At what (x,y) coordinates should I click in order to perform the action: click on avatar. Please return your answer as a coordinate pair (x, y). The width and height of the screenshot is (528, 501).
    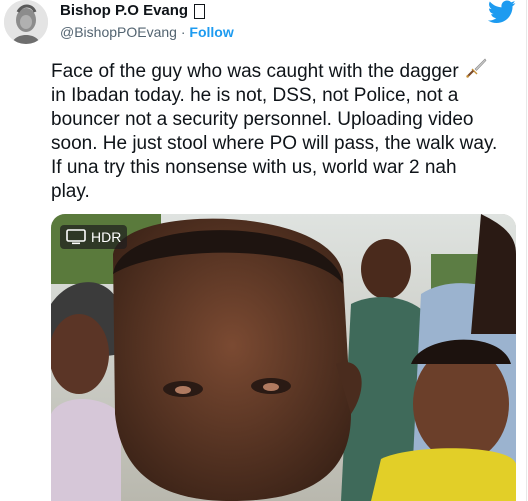
    Looking at the image, I should click on (26, 22).